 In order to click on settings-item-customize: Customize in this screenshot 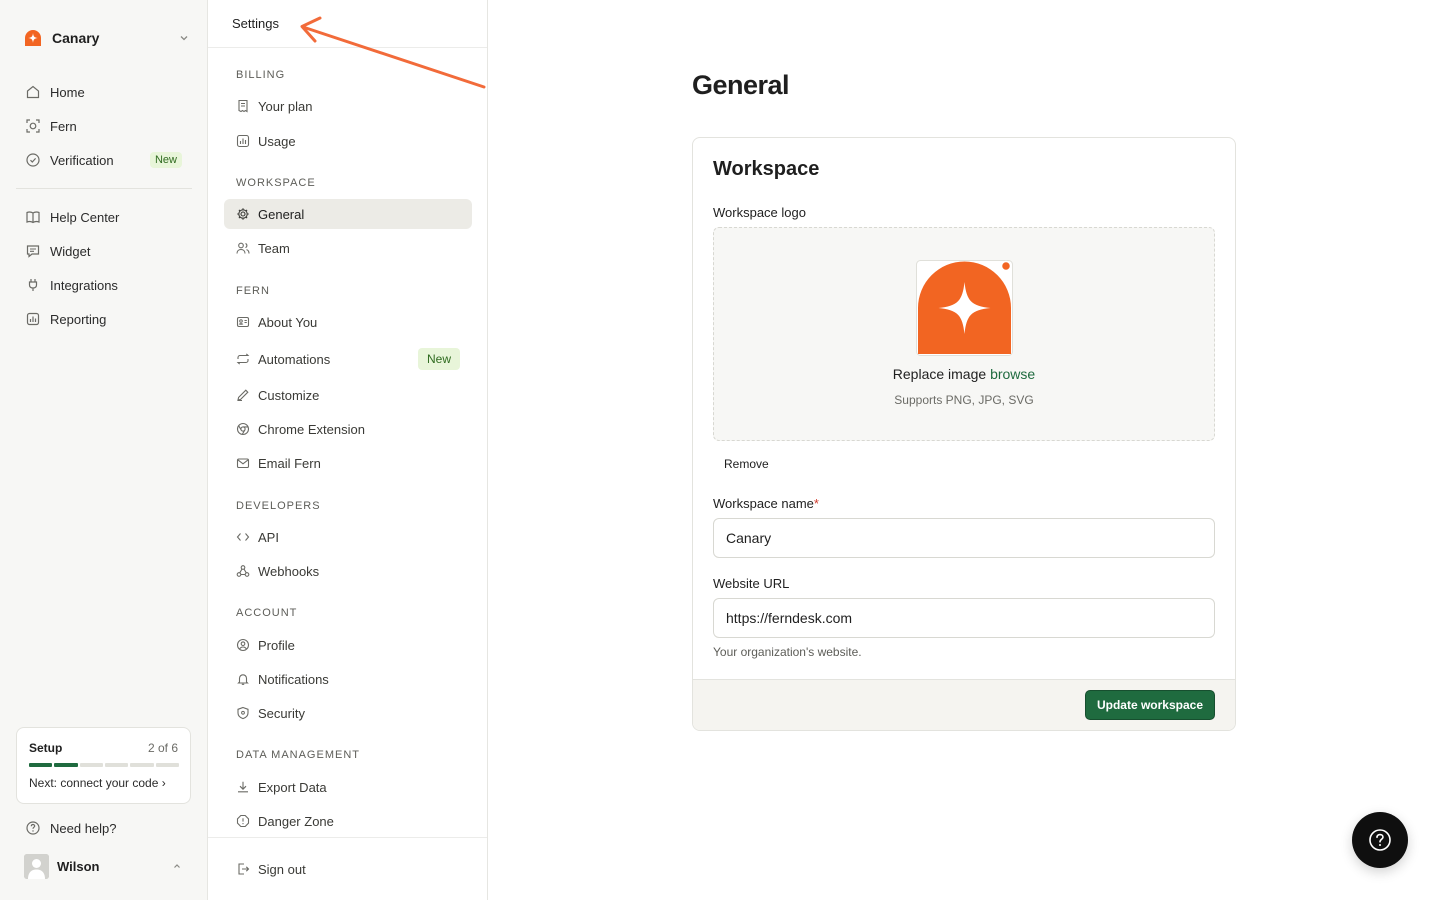, I will do `click(348, 395)`.